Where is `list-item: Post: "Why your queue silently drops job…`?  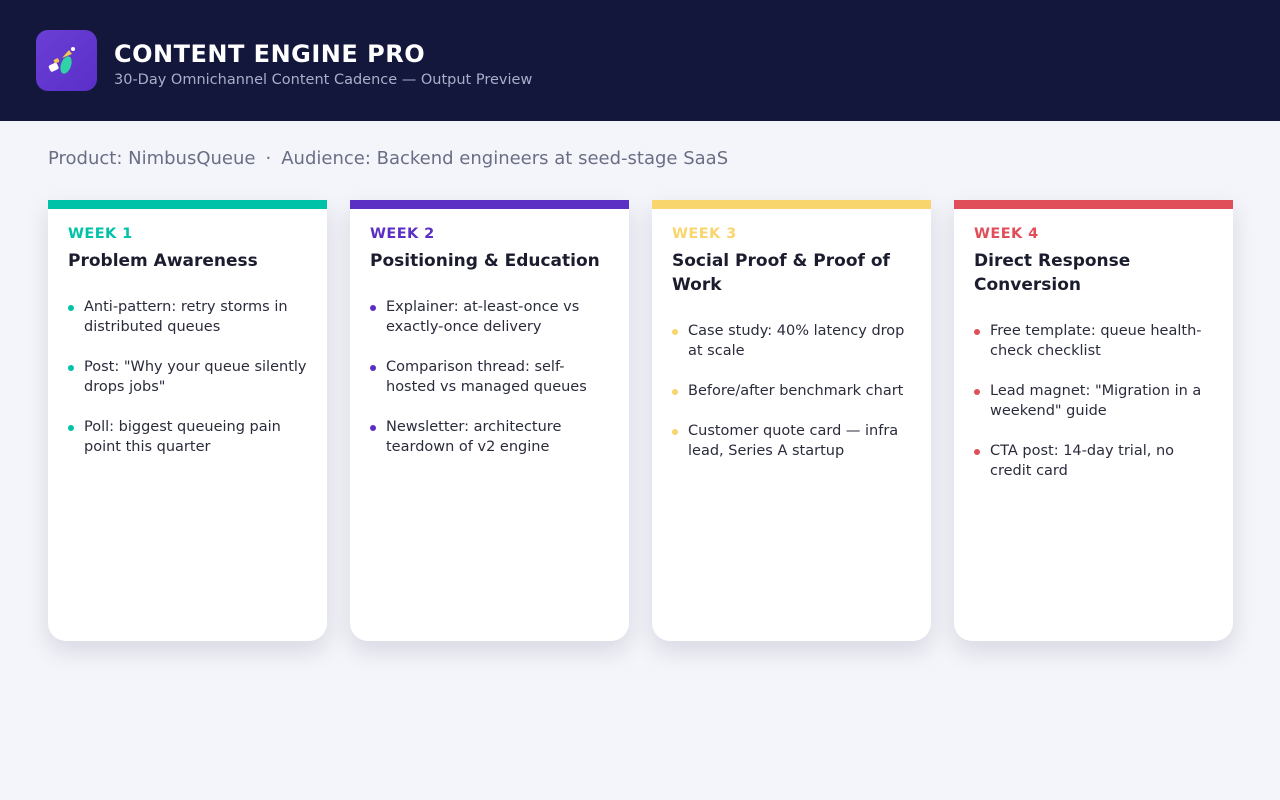
list-item: Post: "Why your queue silently drops job… is located at coordinates (188, 377).